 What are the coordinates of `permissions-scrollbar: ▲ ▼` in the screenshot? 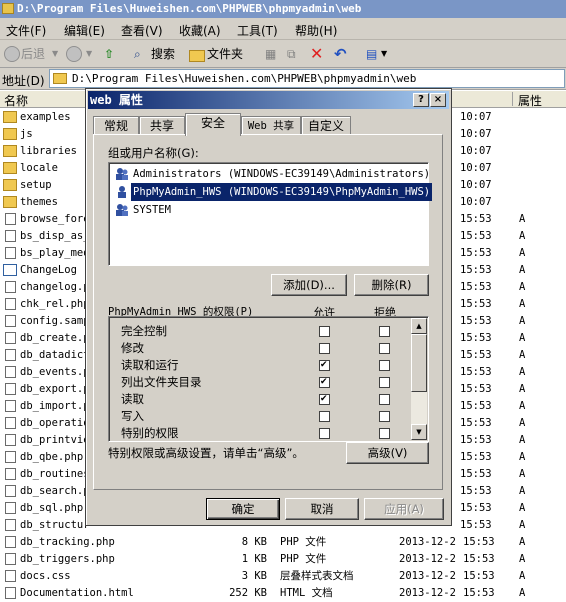 It's located at (419, 379).